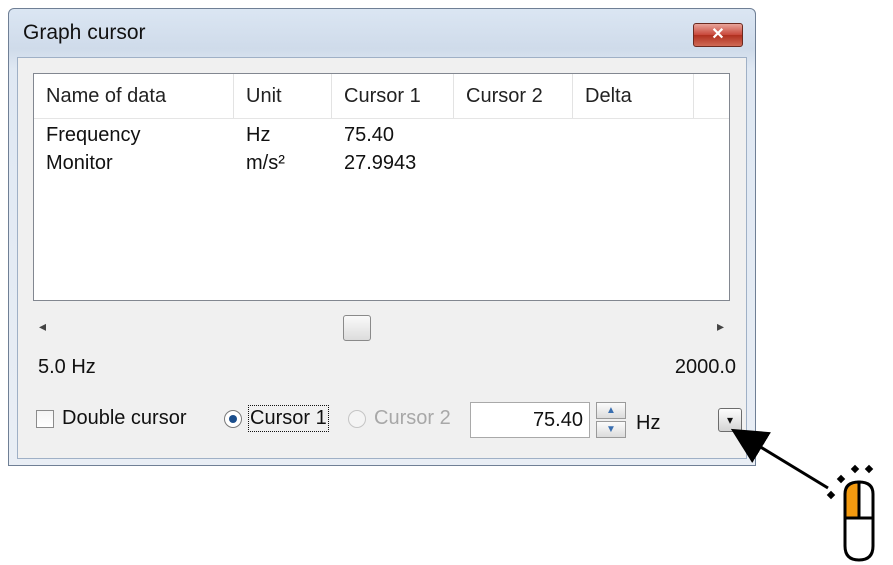 The height and width of the screenshot is (565, 893). Describe the element at coordinates (779, 459) in the screenshot. I see `callout-arrow` at that location.